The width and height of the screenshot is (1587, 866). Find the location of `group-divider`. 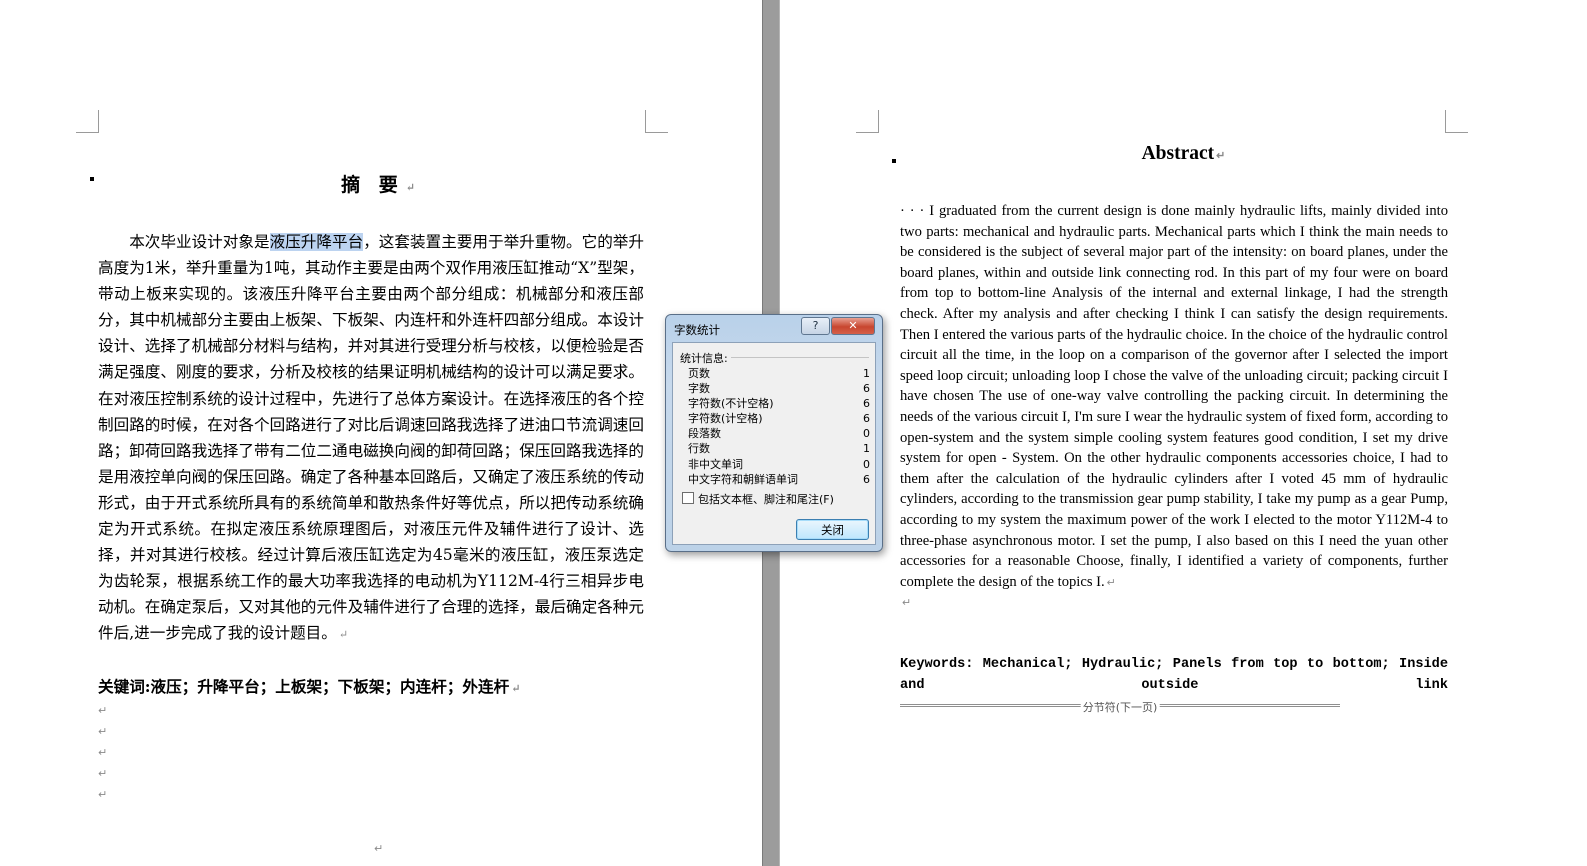

group-divider is located at coordinates (800, 357).